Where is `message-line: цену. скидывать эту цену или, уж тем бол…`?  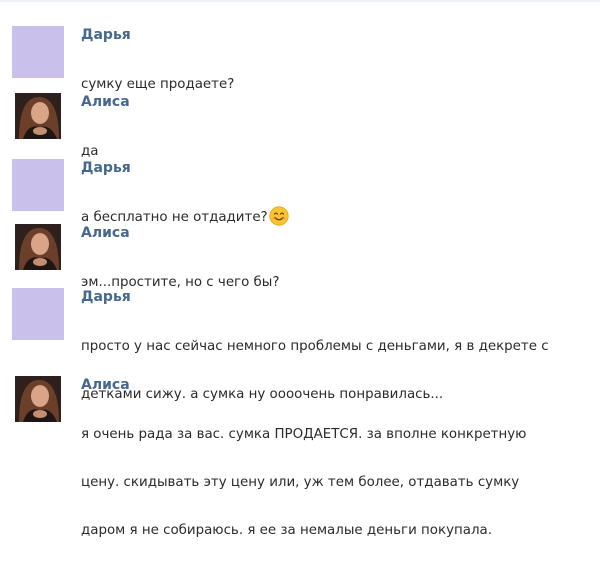
message-line: цену. скидывать эту цену или, уж тем бол… is located at coordinates (300, 482).